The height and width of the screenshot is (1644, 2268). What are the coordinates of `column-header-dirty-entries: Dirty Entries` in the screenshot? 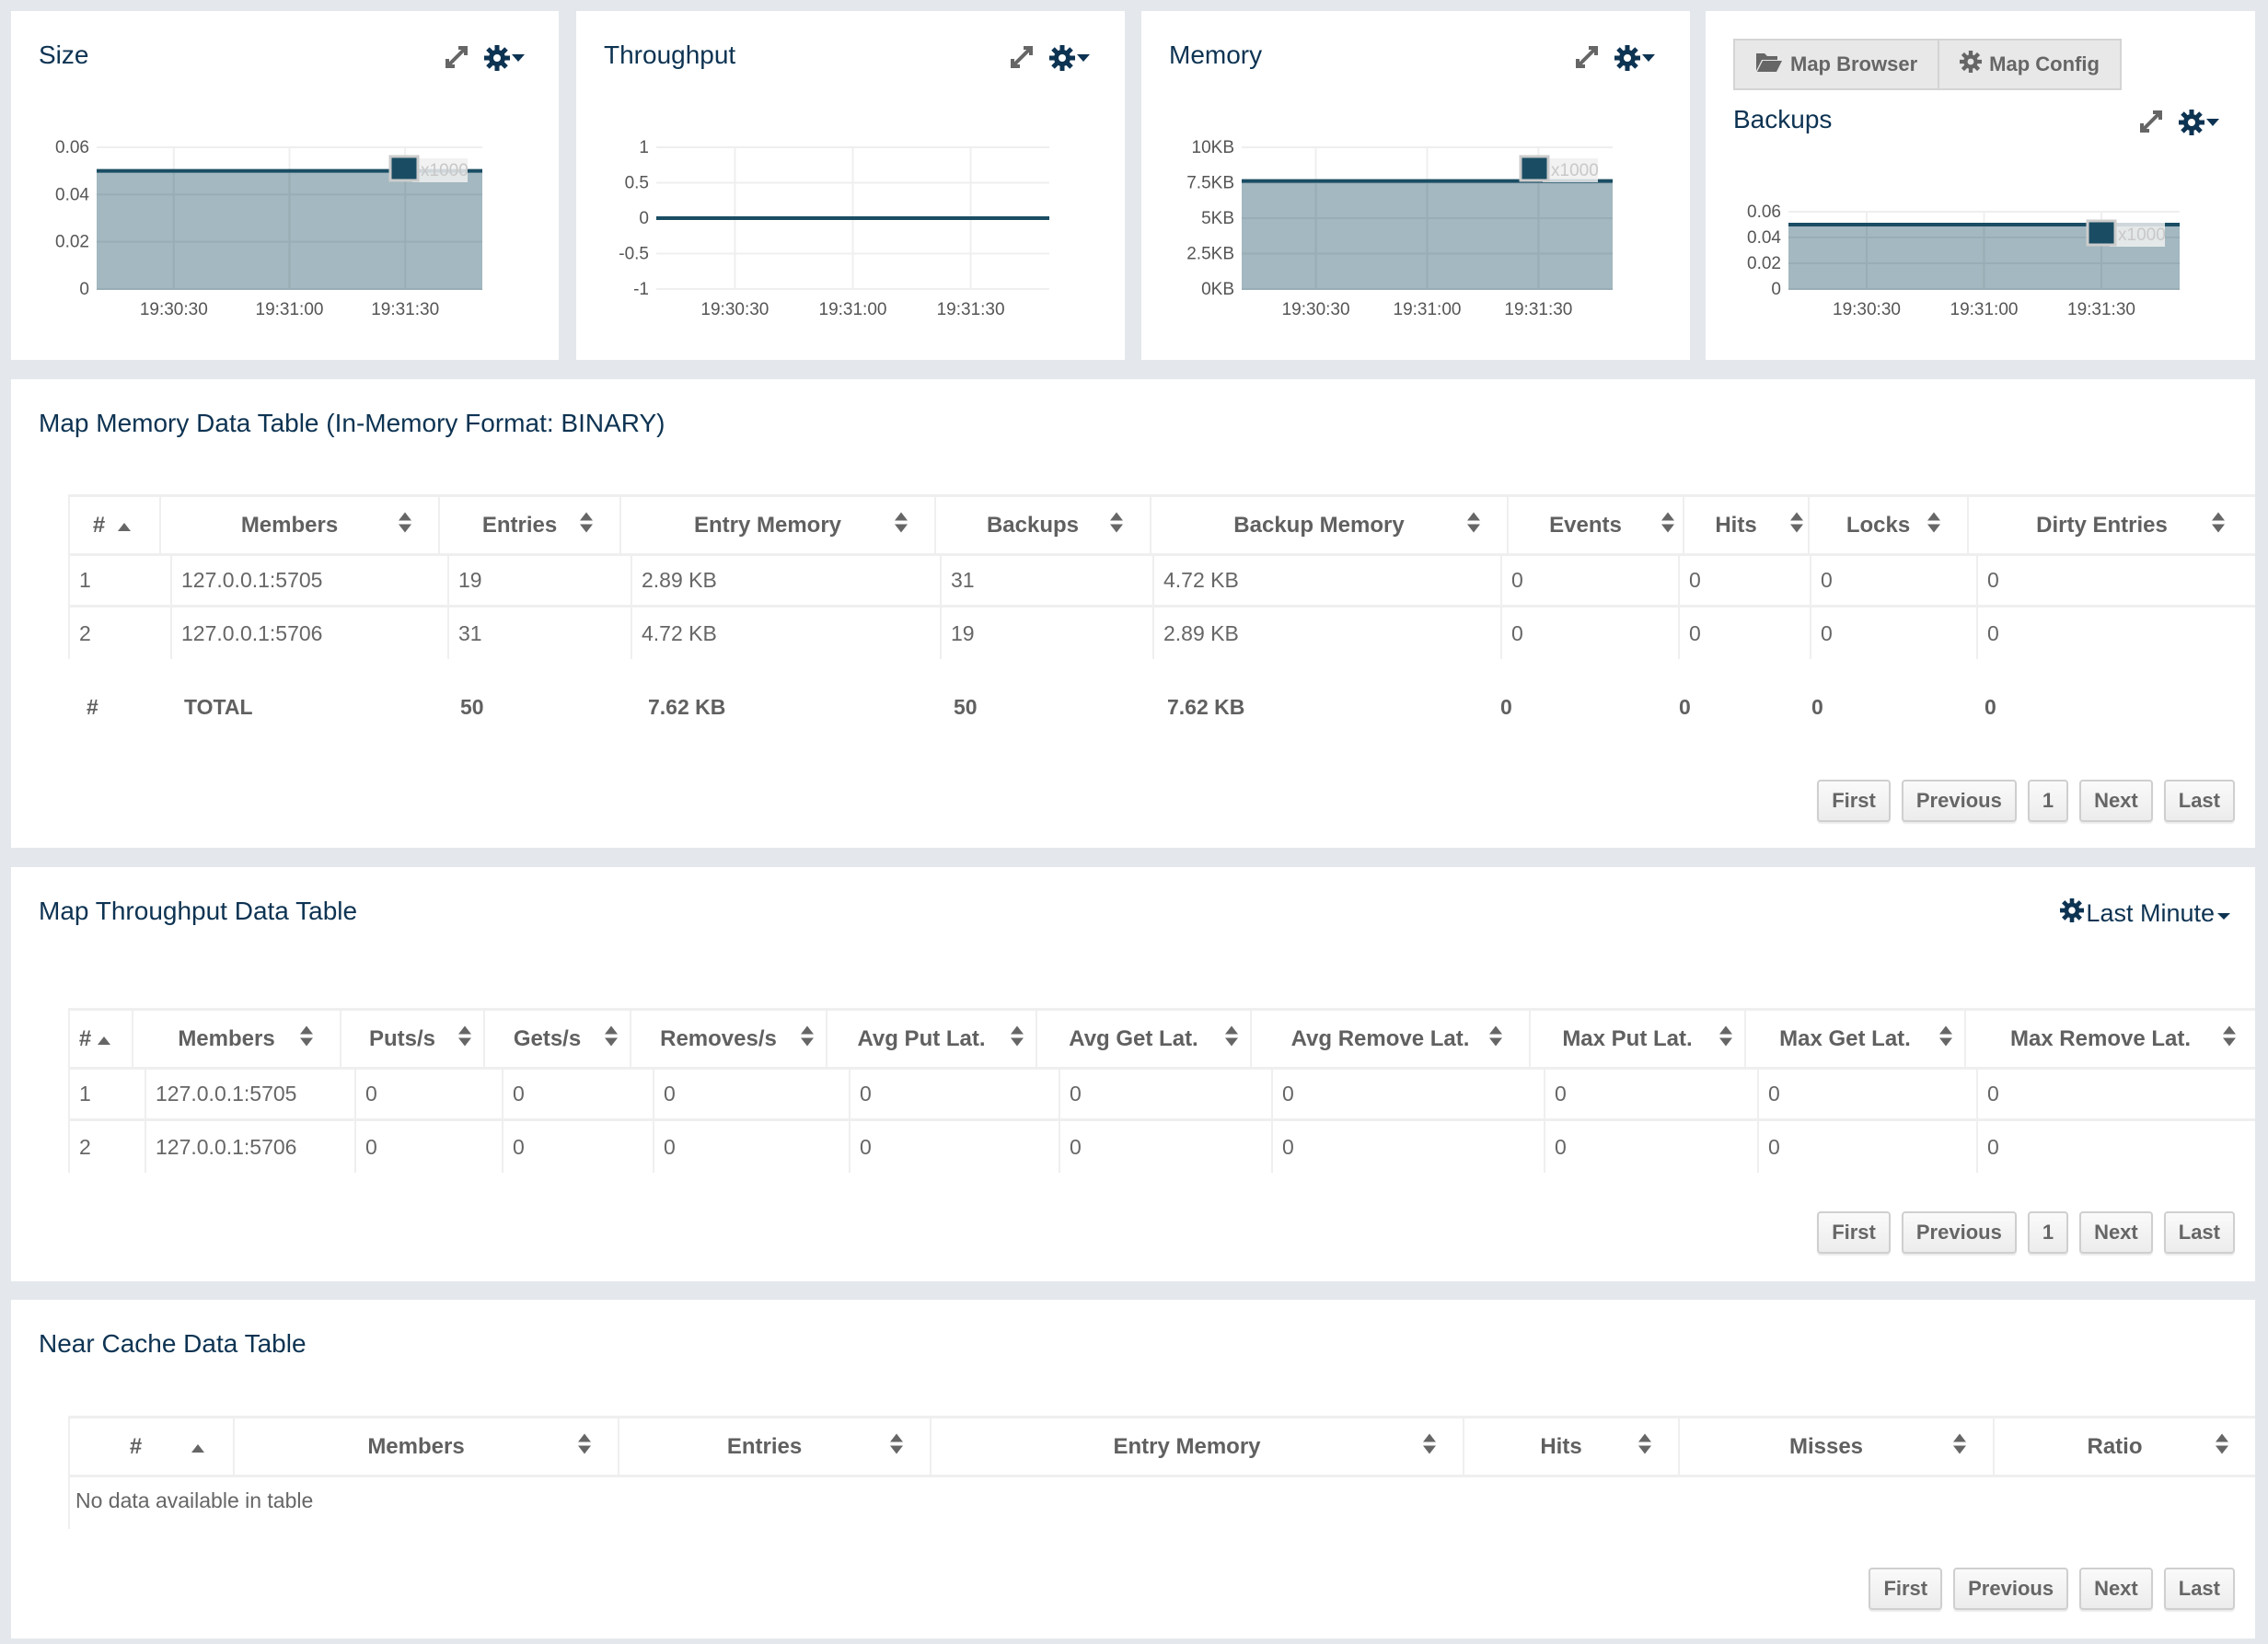 It's located at (2111, 525).